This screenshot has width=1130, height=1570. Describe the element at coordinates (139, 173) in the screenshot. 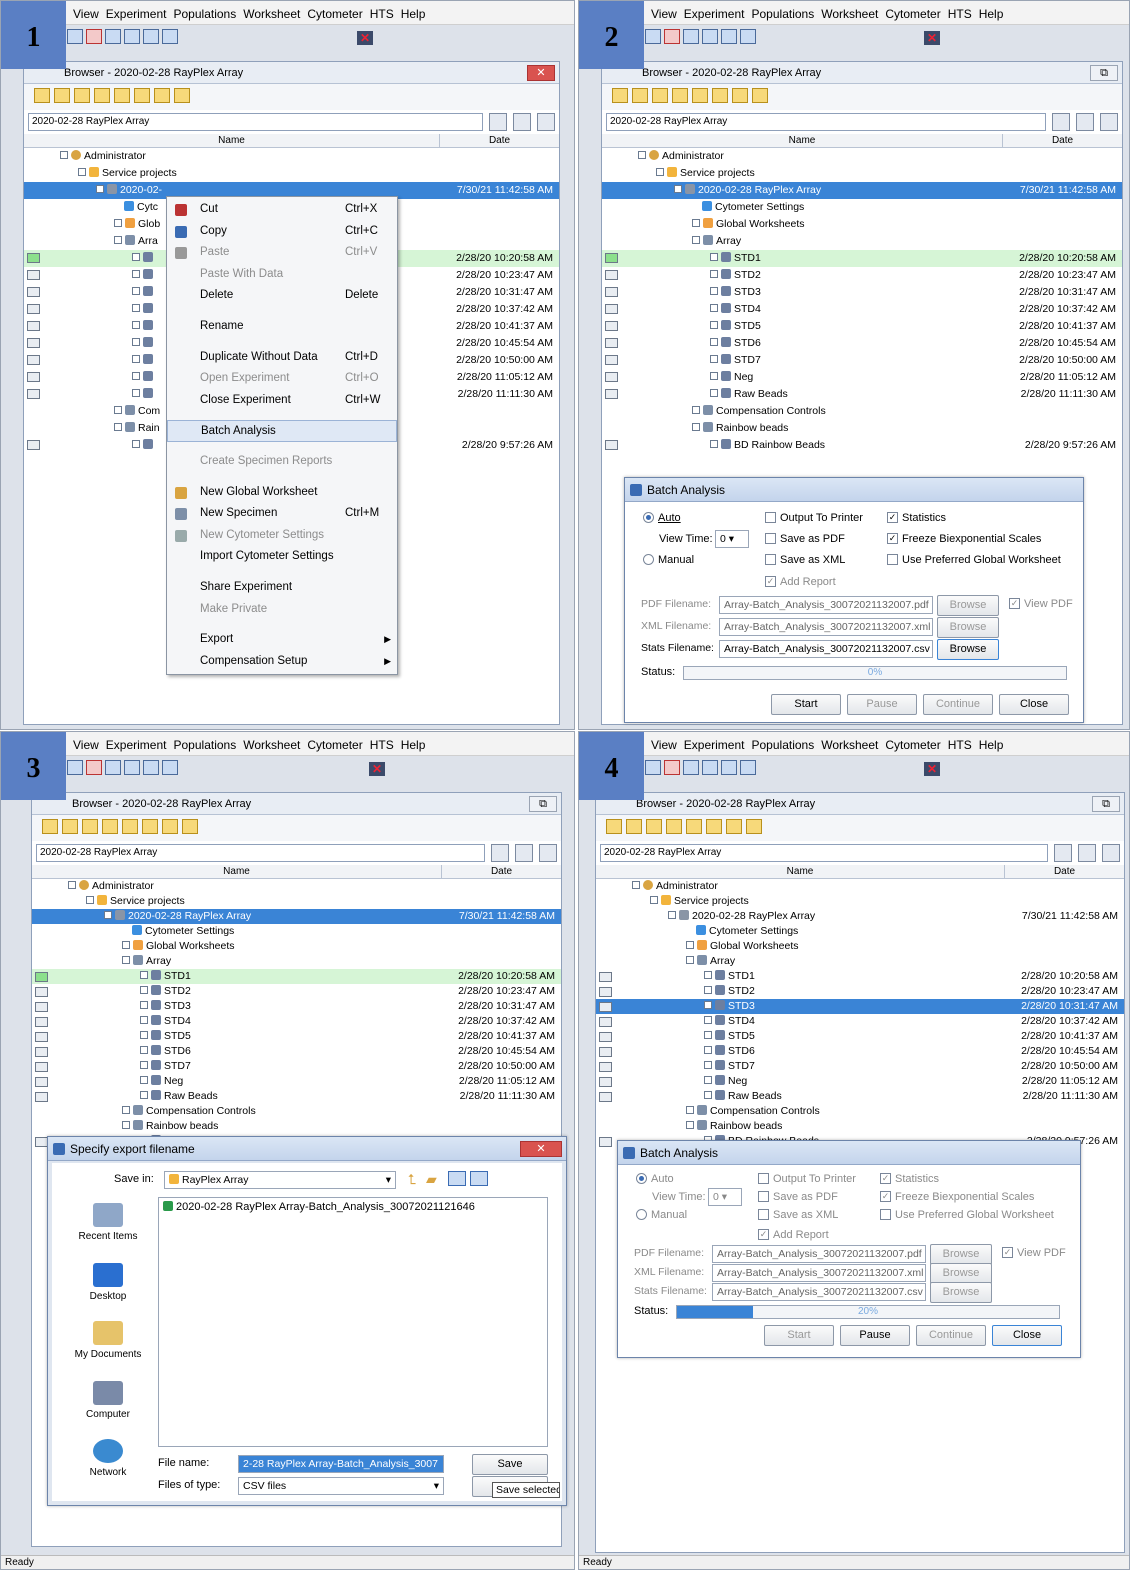

I see `tree-service: Service projects` at that location.